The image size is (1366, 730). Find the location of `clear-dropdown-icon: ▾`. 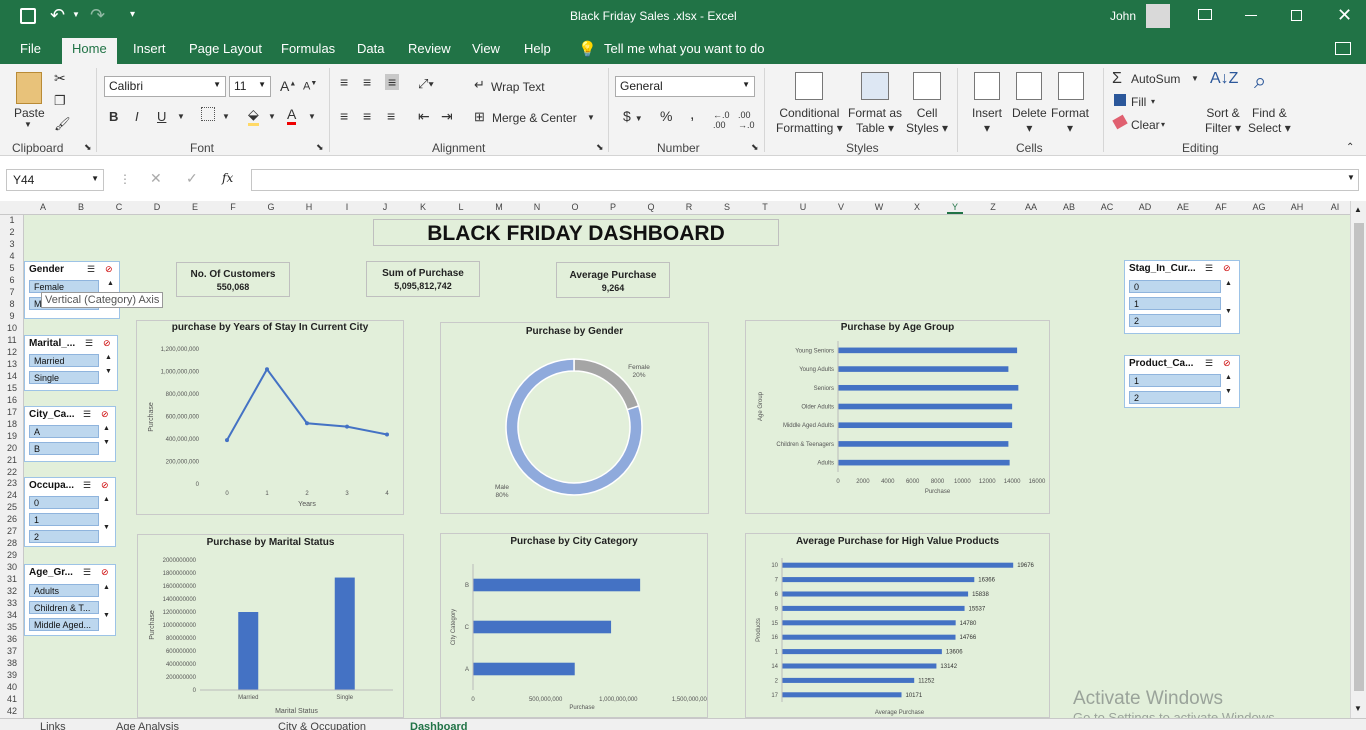

clear-dropdown-icon: ▾ is located at coordinates (1163, 124).